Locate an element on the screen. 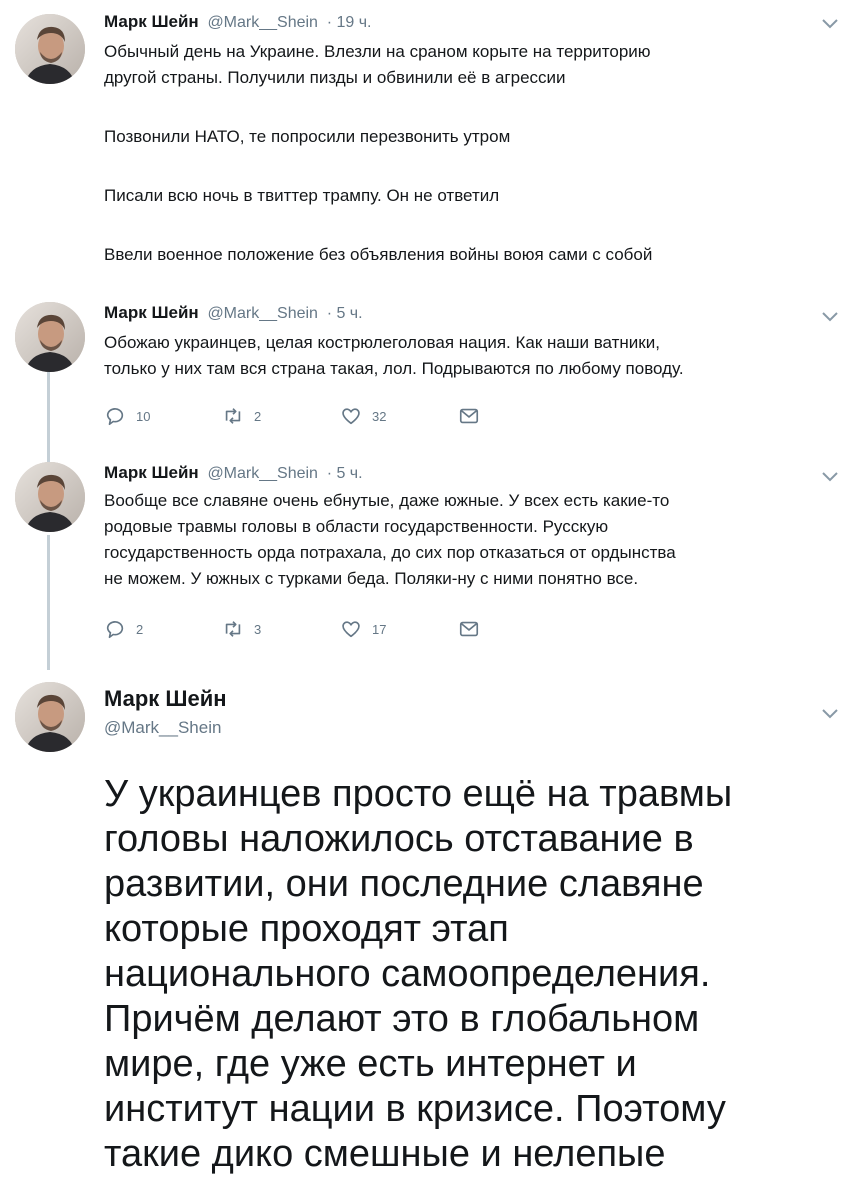 The image size is (861, 1200). reply-count: 10 is located at coordinates (143, 416).